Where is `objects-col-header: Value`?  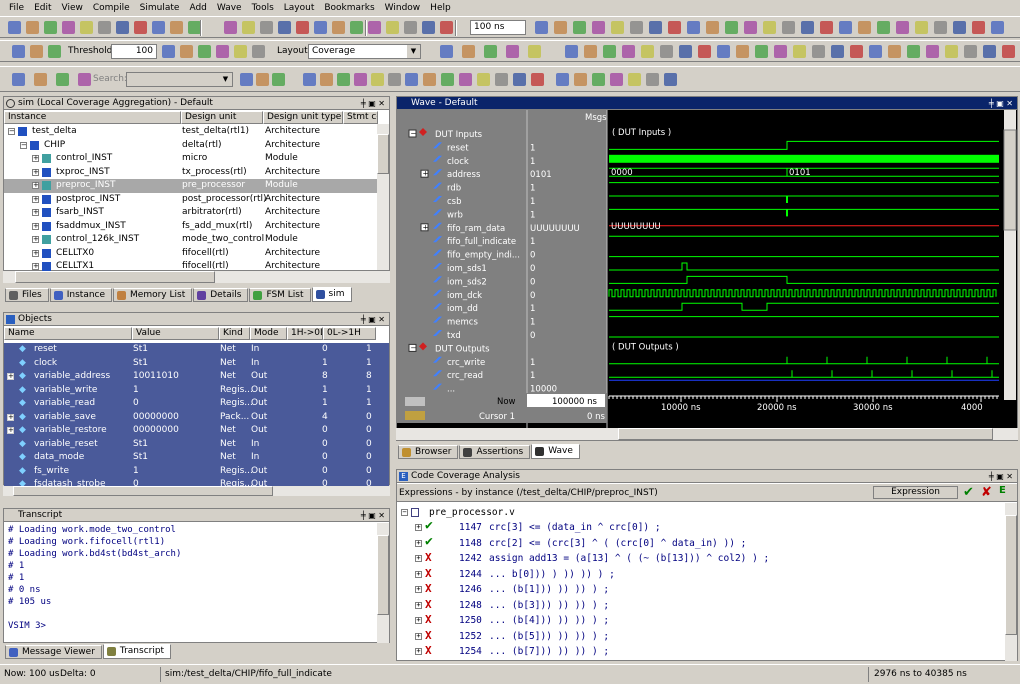 objects-col-header: Value is located at coordinates (175, 333).